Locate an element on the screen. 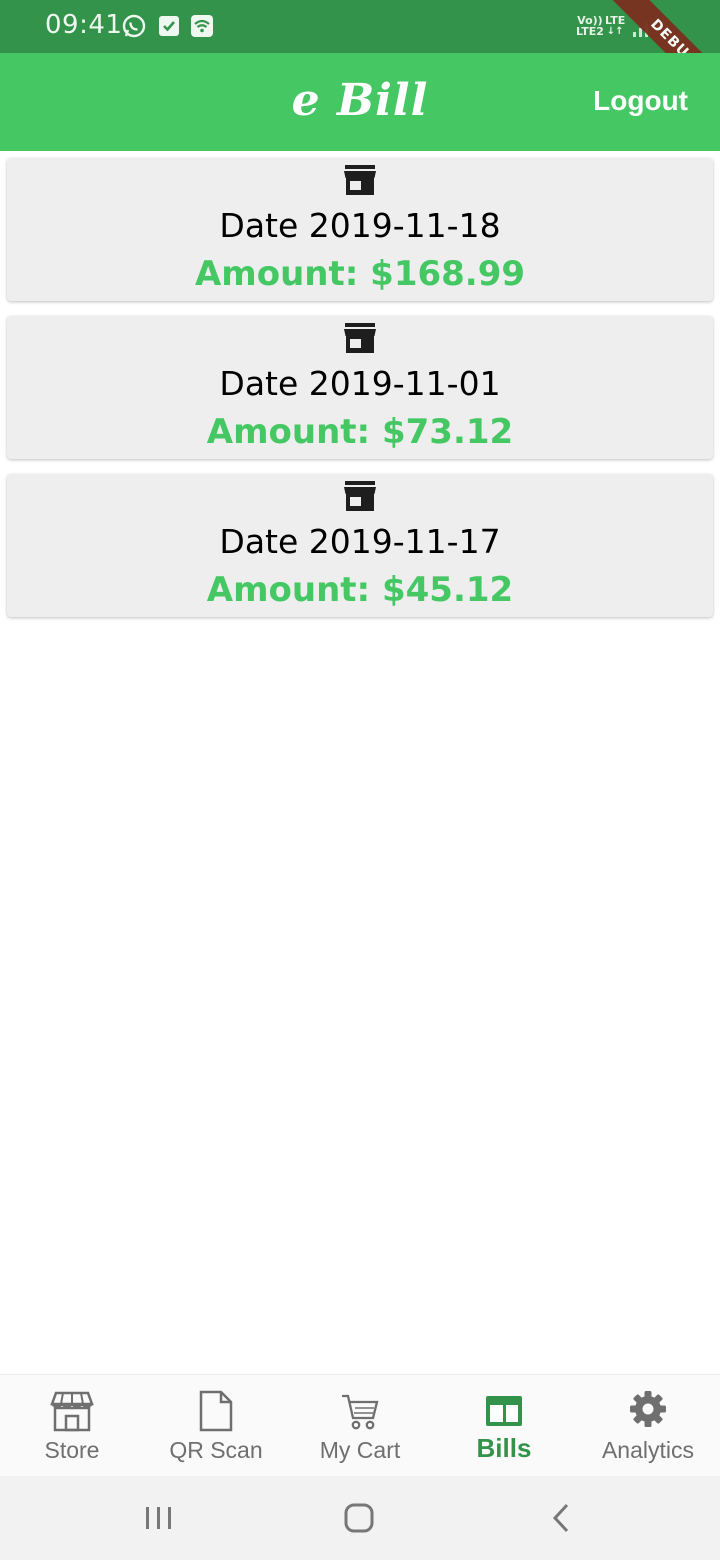 This screenshot has width=720, height=1560. bill-amount: Amount: $73.12 is located at coordinates (360, 432).